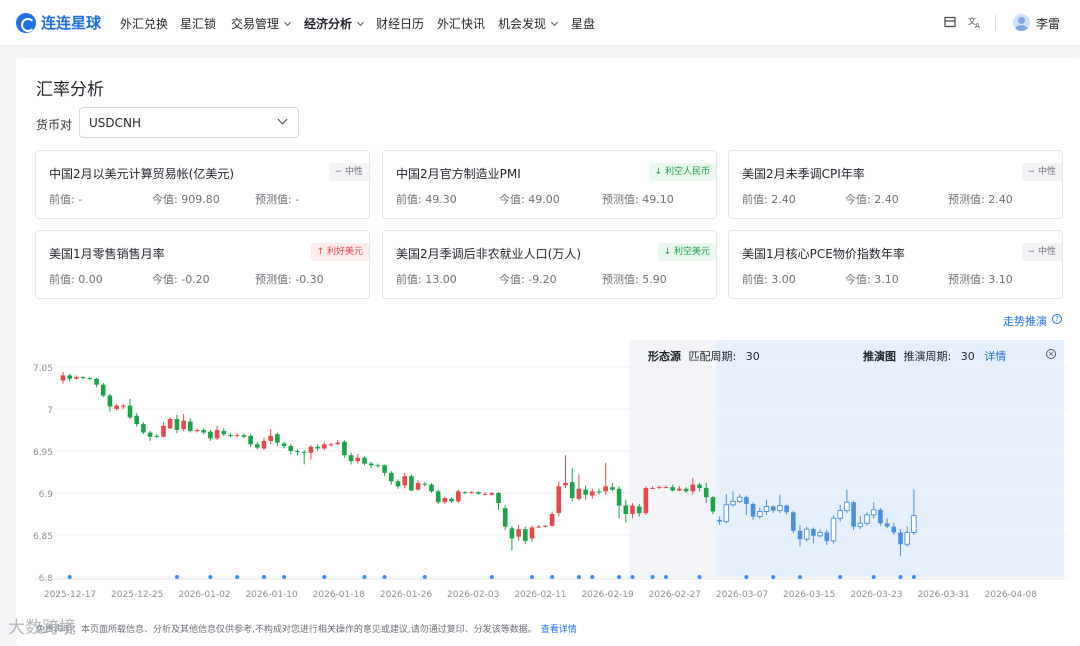 This screenshot has height=646, width=1080. Describe the element at coordinates (144, 23) in the screenshot. I see `nav-item-0: 外汇兑换` at that location.